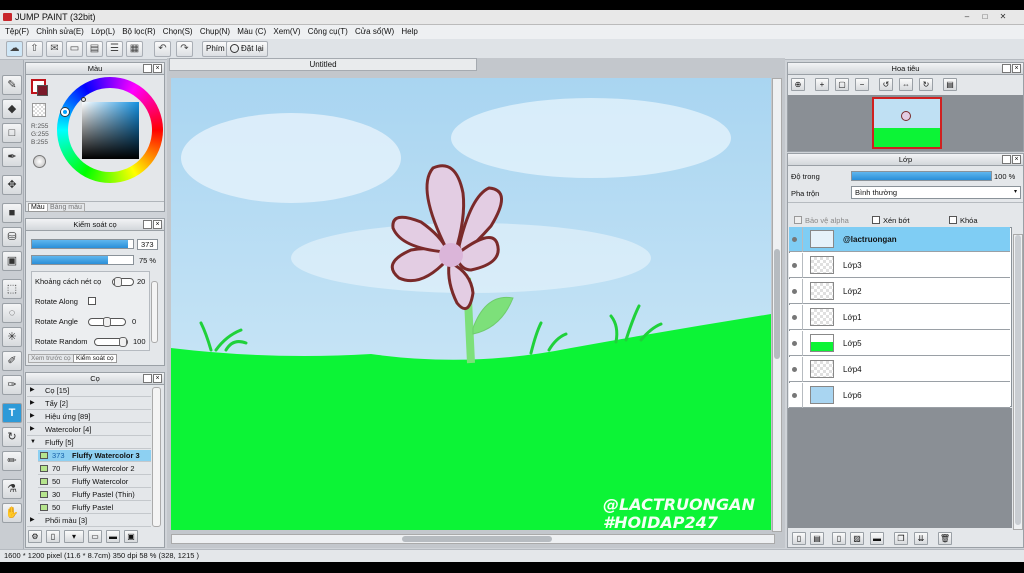 The height and width of the screenshot is (573, 1024). Describe the element at coordinates (323, 64) in the screenshot. I see `canvas-tab: Untitled` at that location.